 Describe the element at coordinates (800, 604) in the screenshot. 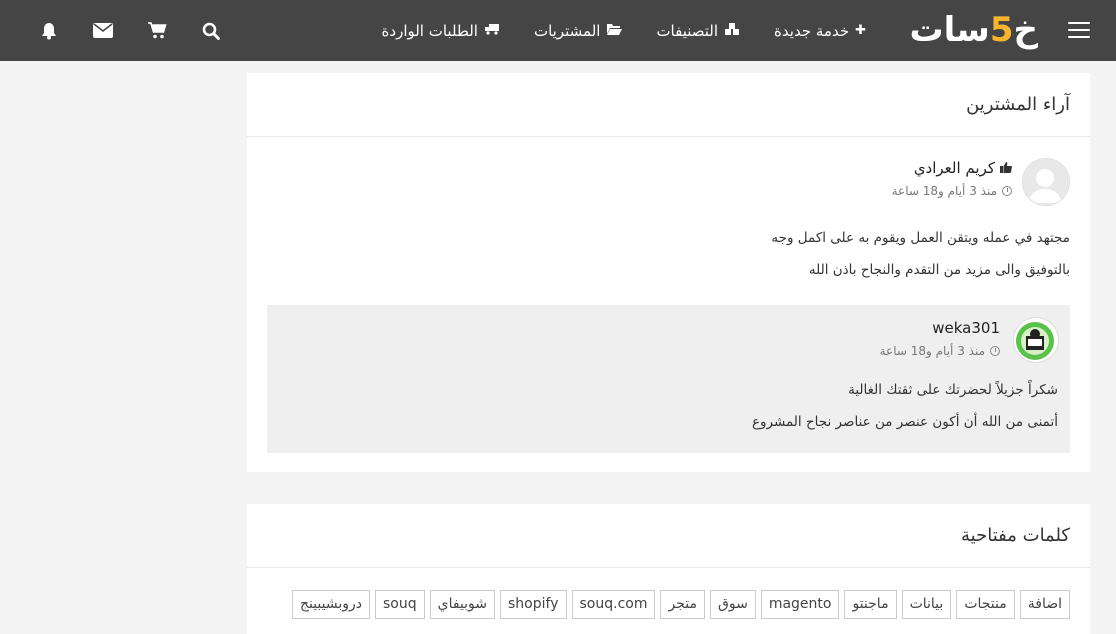

I see `keyword-tag: magento` at that location.